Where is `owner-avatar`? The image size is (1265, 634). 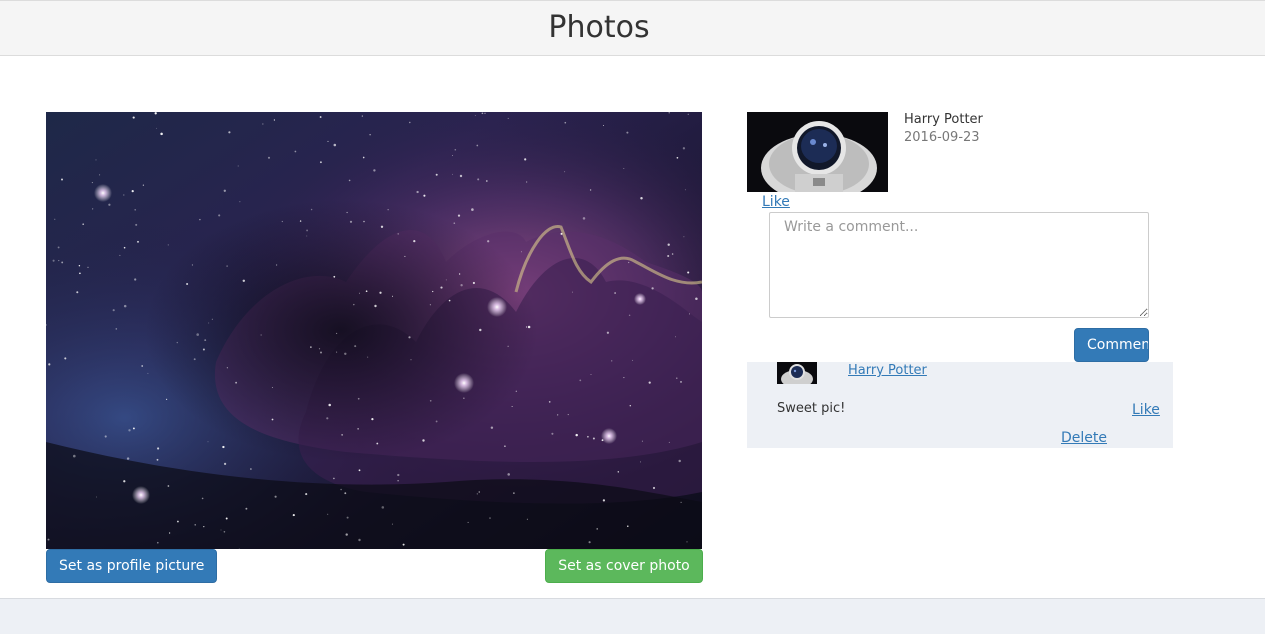 owner-avatar is located at coordinates (817, 152).